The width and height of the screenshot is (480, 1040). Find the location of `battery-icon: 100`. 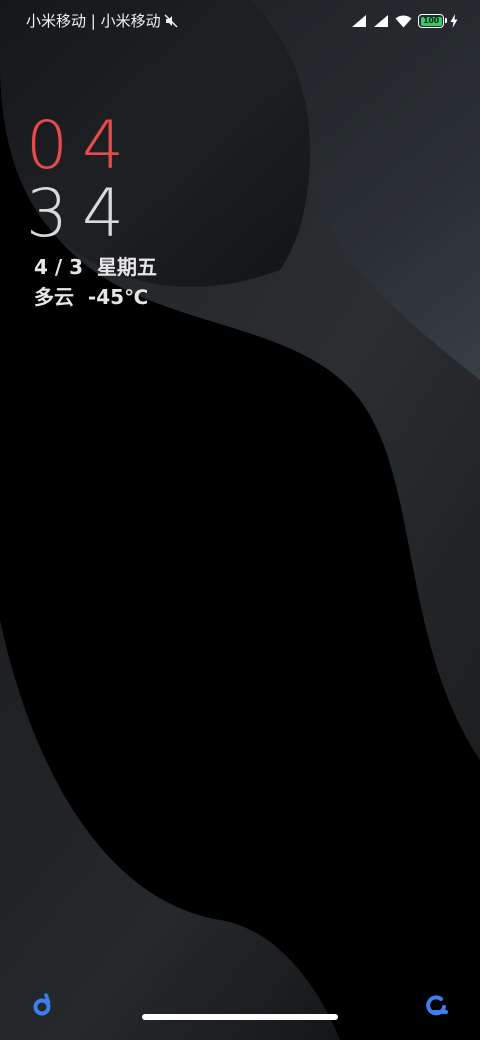

battery-icon: 100 is located at coordinates (432, 21).